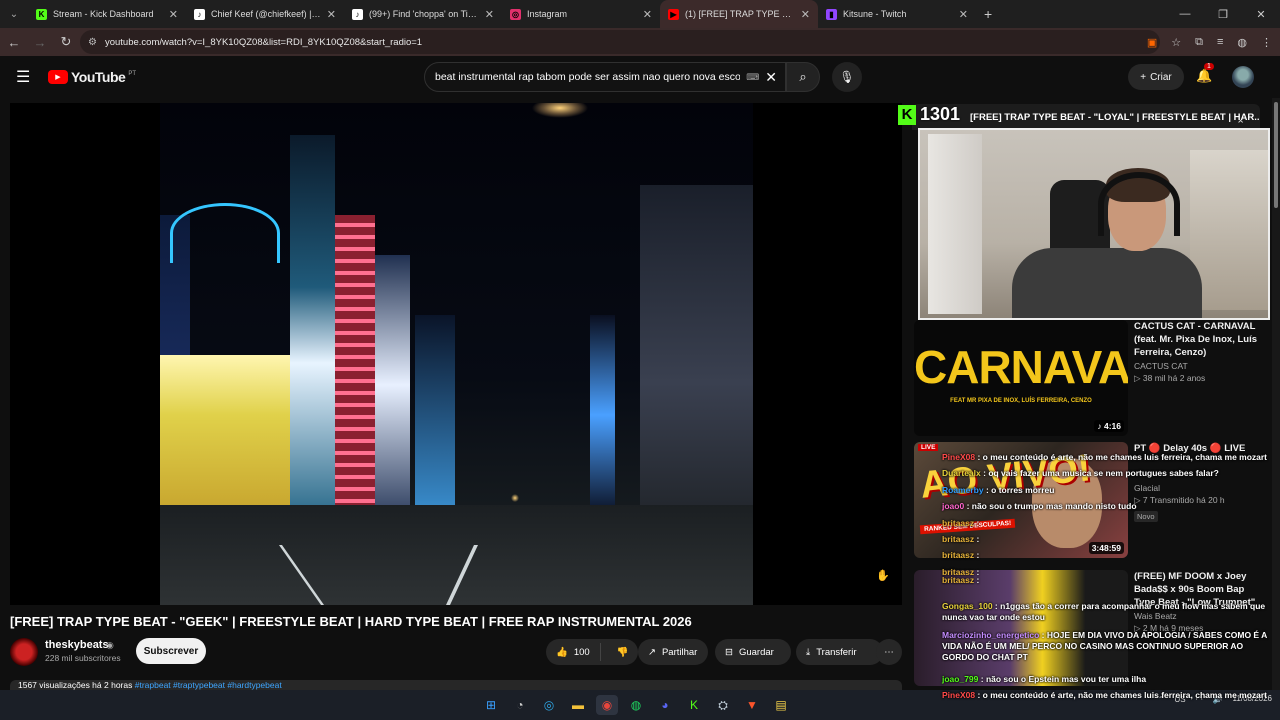 The height and width of the screenshot is (720, 1280). I want to click on tiktok-icon: ♪, so click(357, 14).